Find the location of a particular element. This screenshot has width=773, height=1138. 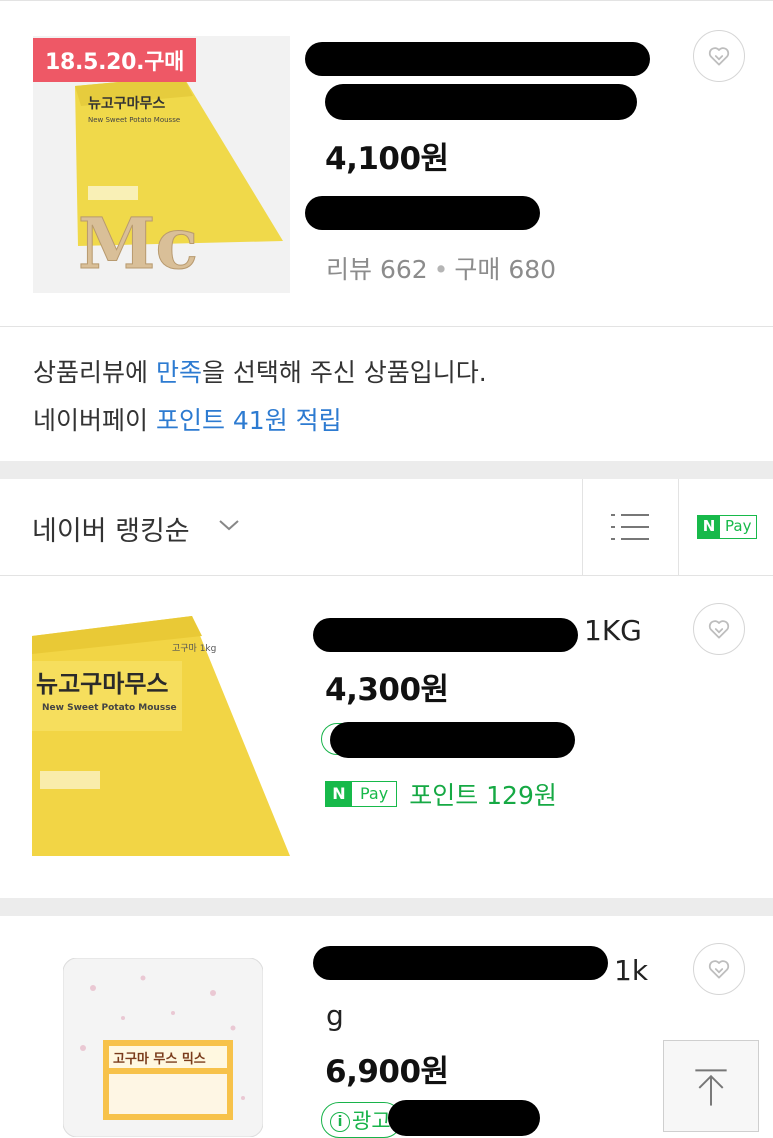

notice-text: 을 선택해 주신 상품입니다. is located at coordinates (344, 372).